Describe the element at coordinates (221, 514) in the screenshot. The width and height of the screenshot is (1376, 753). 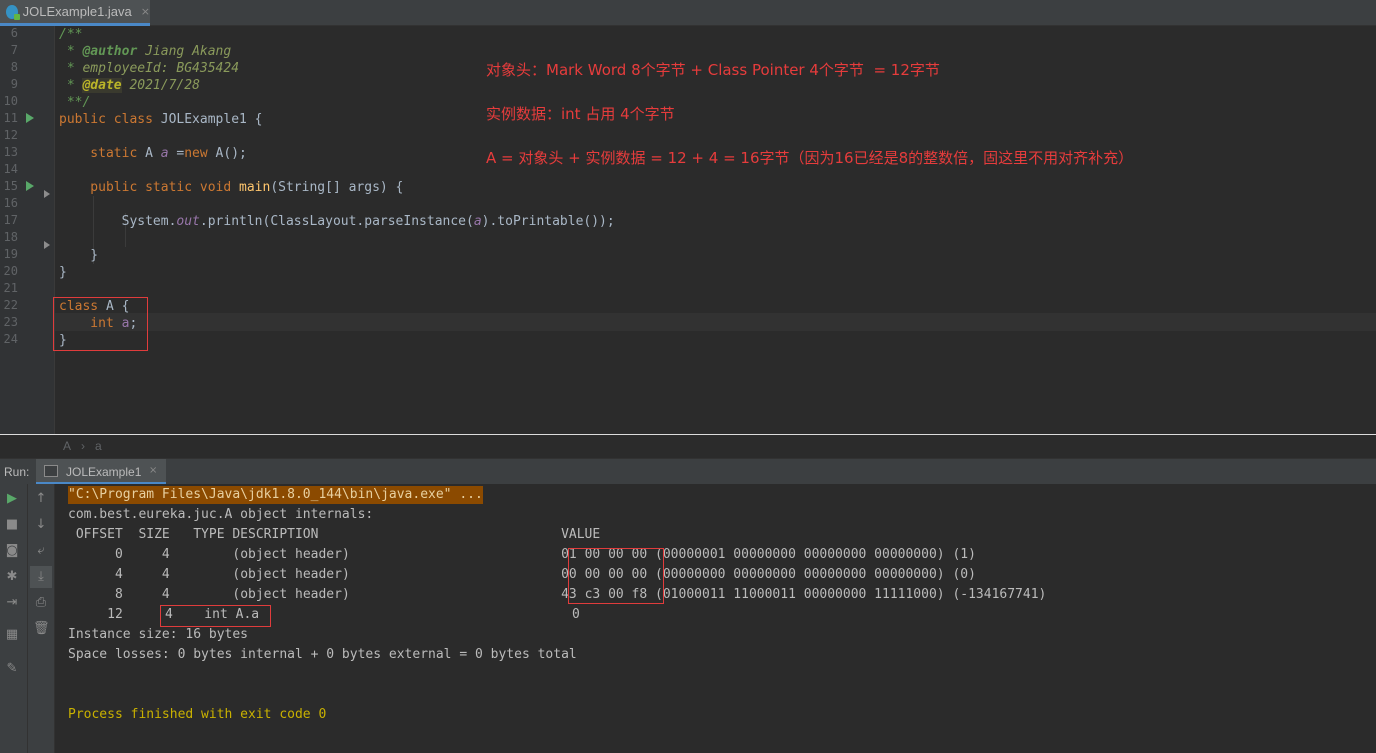
I see `console-line: com.best.eureka.juc.A object internals:` at that location.